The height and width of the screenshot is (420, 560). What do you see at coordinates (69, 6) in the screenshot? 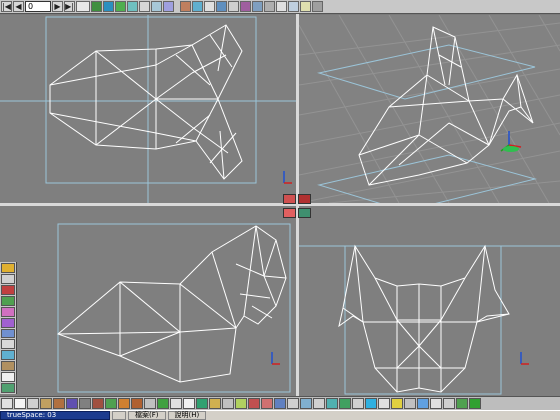
I see `go-last-icon: ▶|` at bounding box center [69, 6].